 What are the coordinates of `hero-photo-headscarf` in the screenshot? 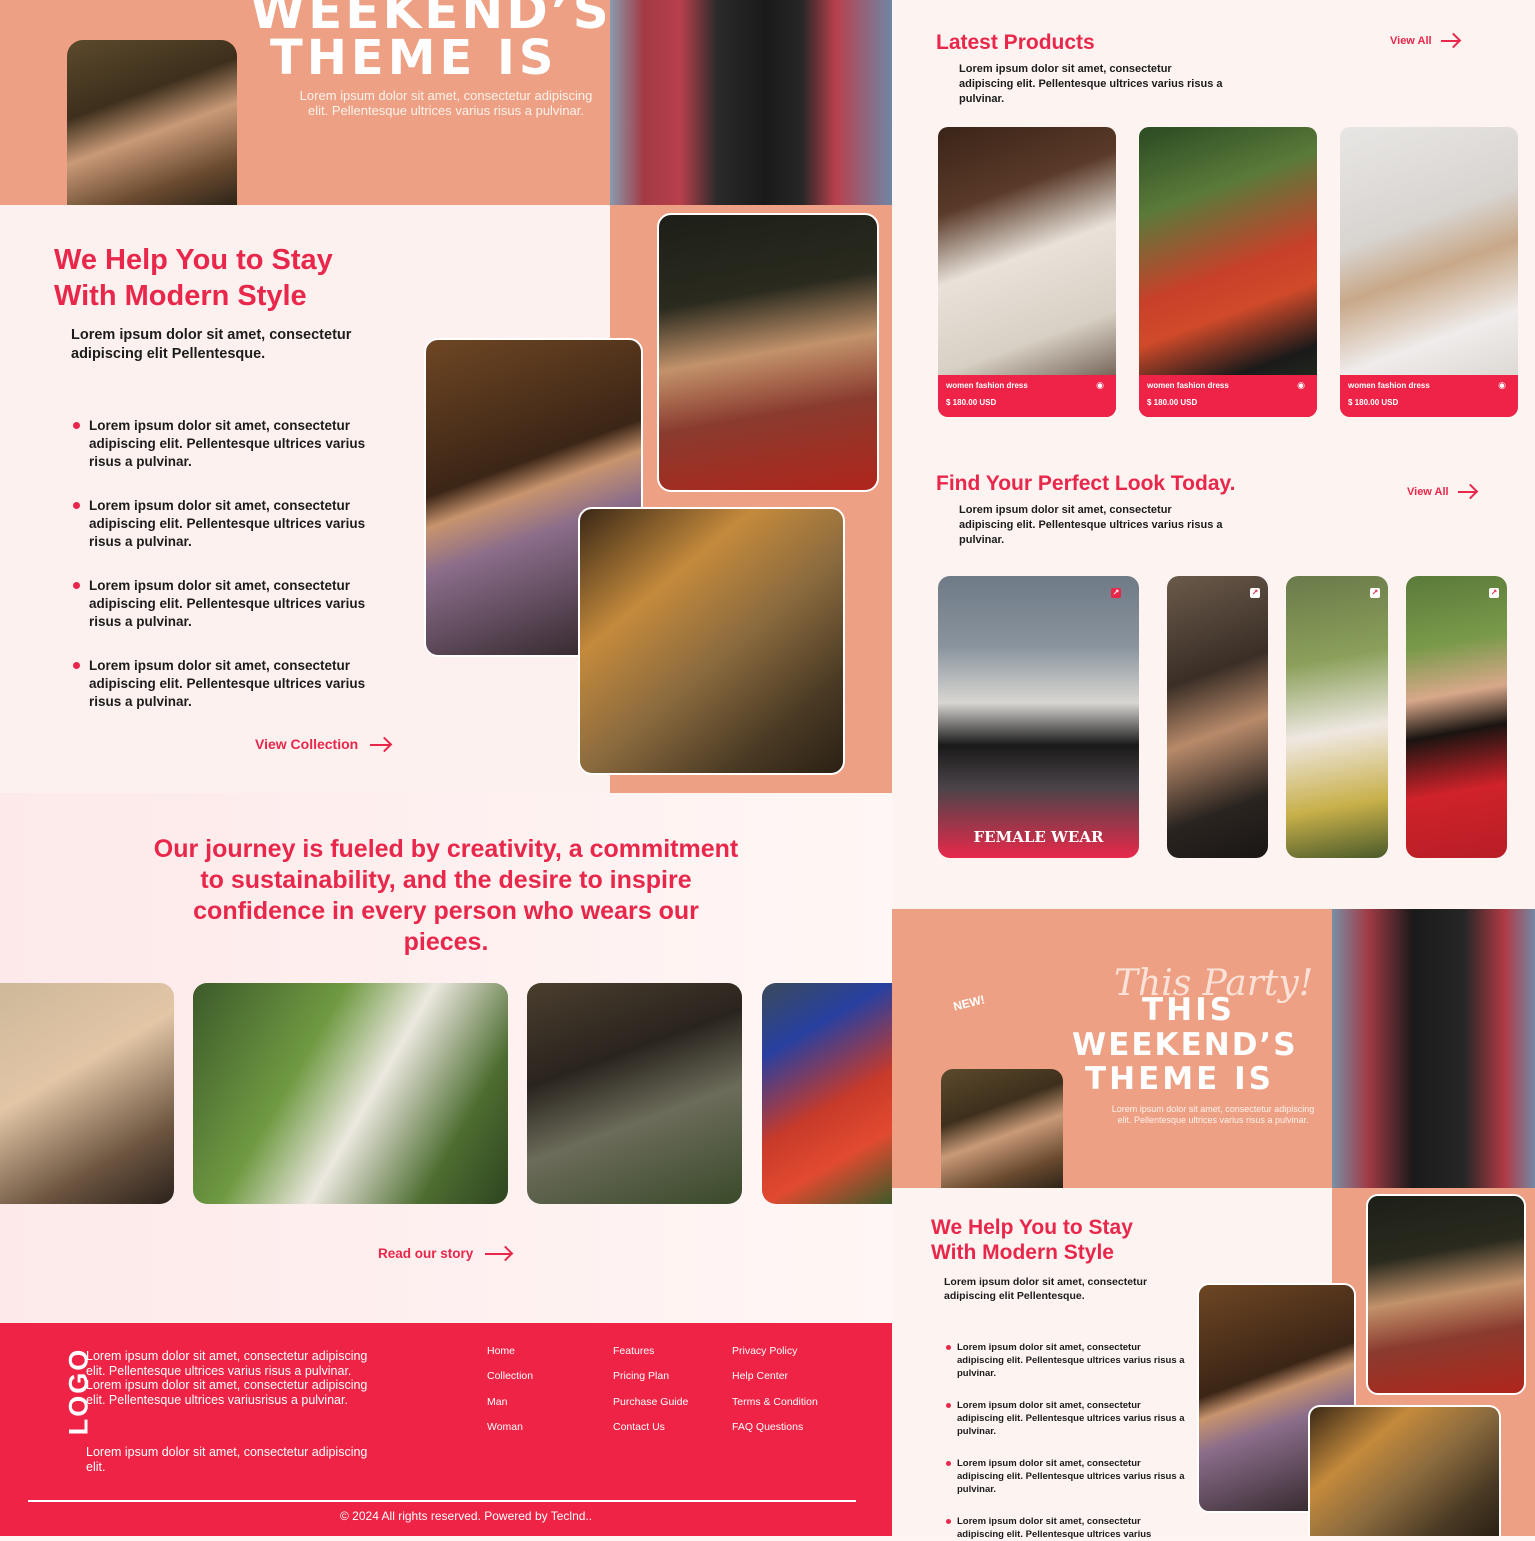 It's located at (152, 122).